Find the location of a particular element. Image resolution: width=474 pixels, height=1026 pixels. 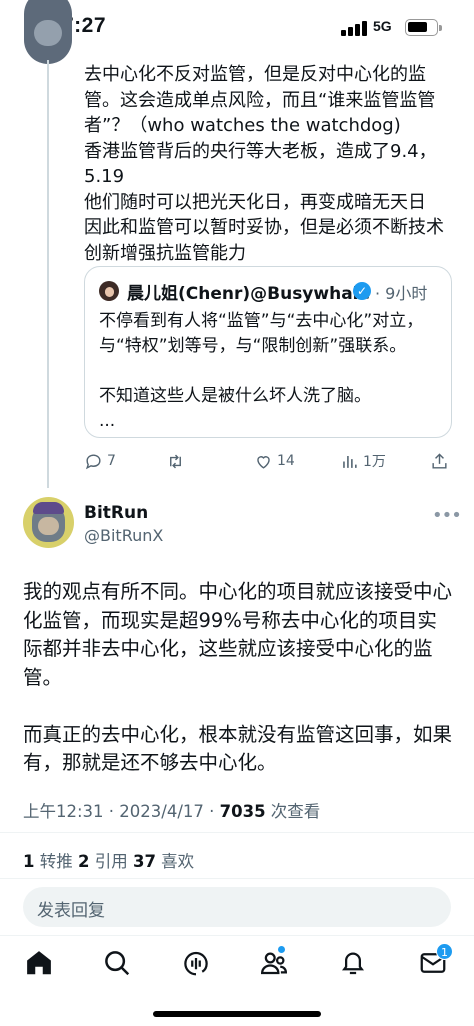

reply-author-avatar is located at coordinates (48, 32).